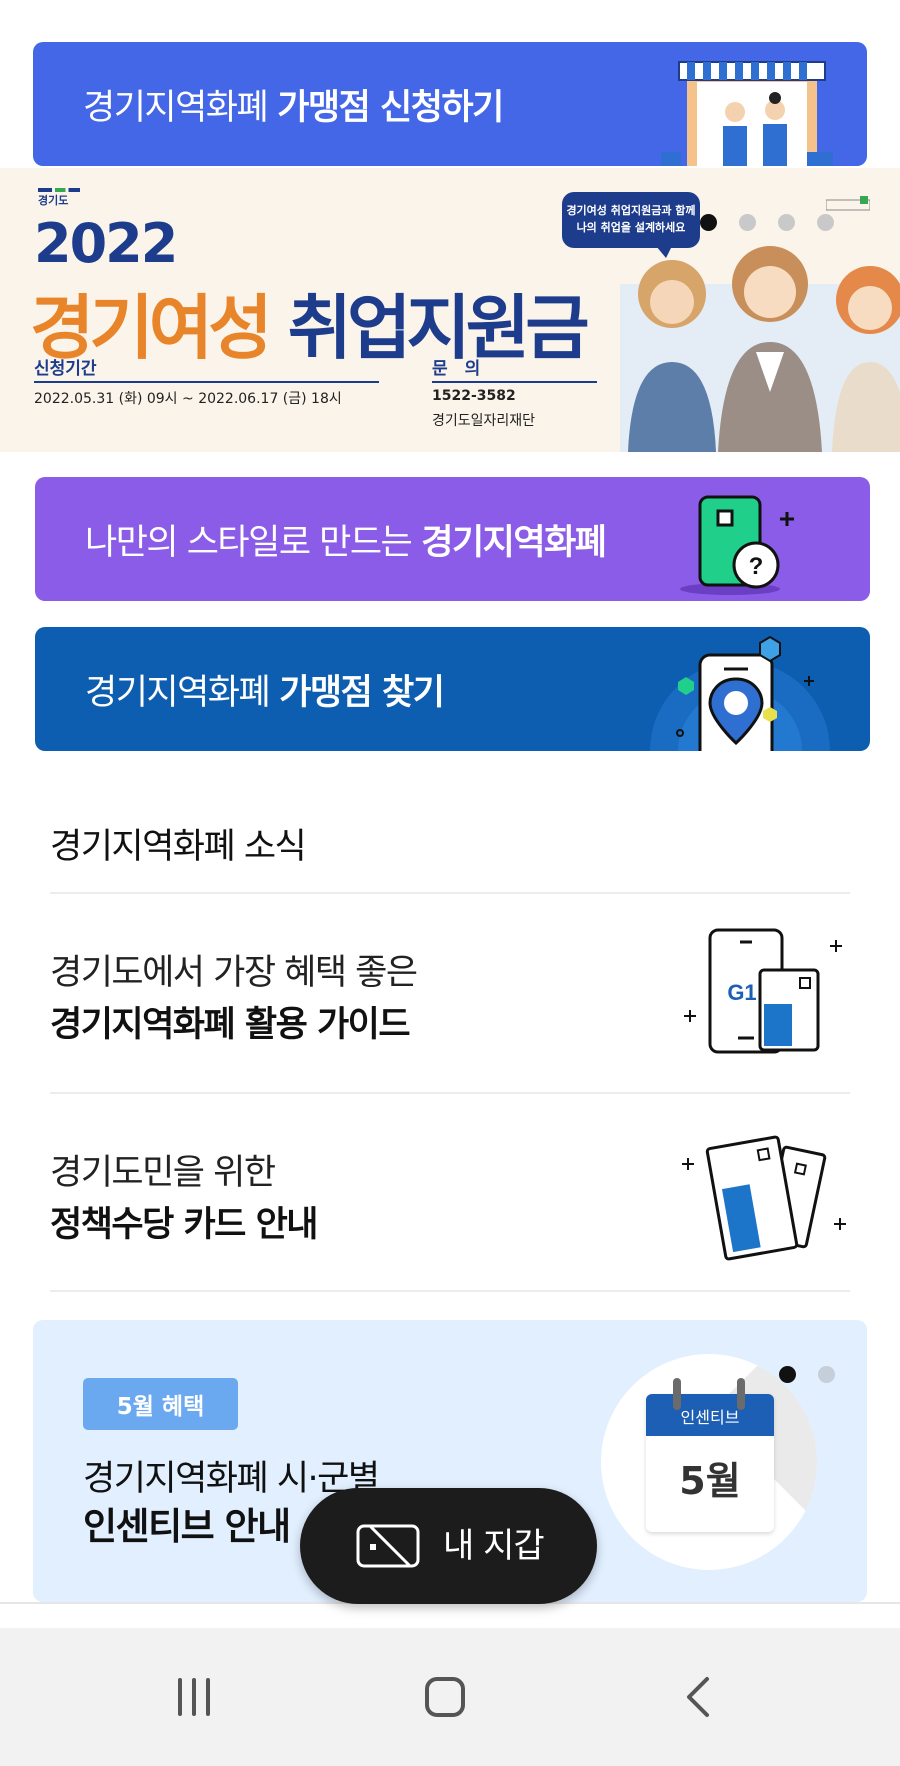  I want to click on recent-apps-icon, so click(194, 1697).